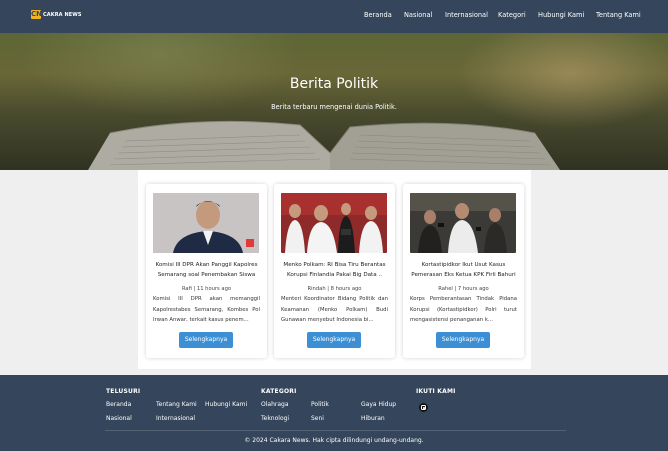 The height and width of the screenshot is (451, 668). Describe the element at coordinates (334, 107) in the screenshot. I see `page-subtitle: Berita terbaru mengenai dunia Politik.` at that location.